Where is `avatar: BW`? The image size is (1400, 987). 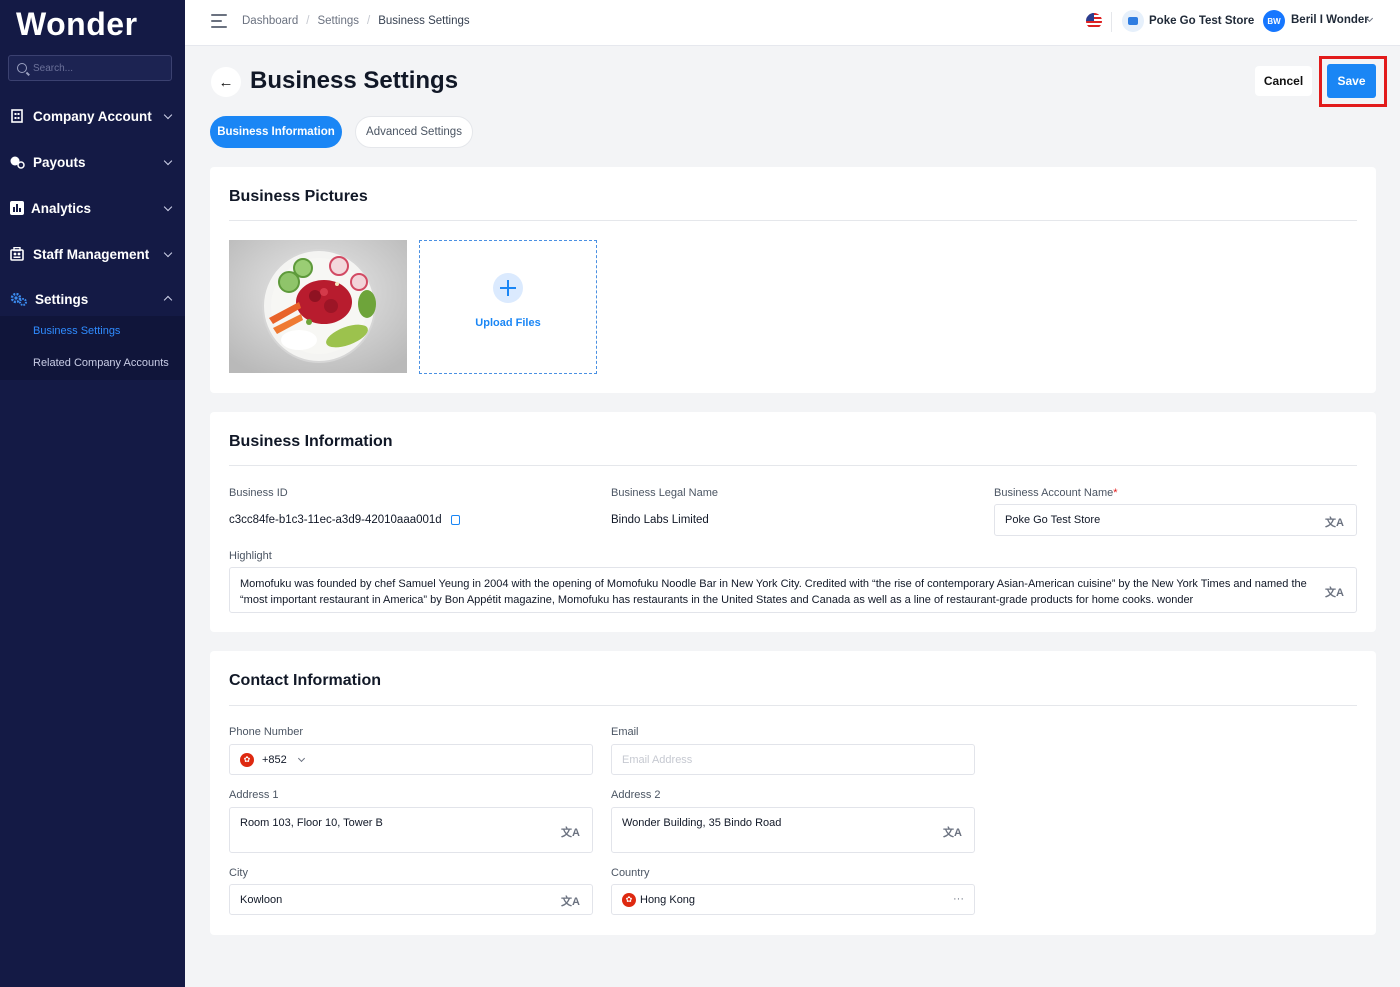
avatar: BW is located at coordinates (1274, 21).